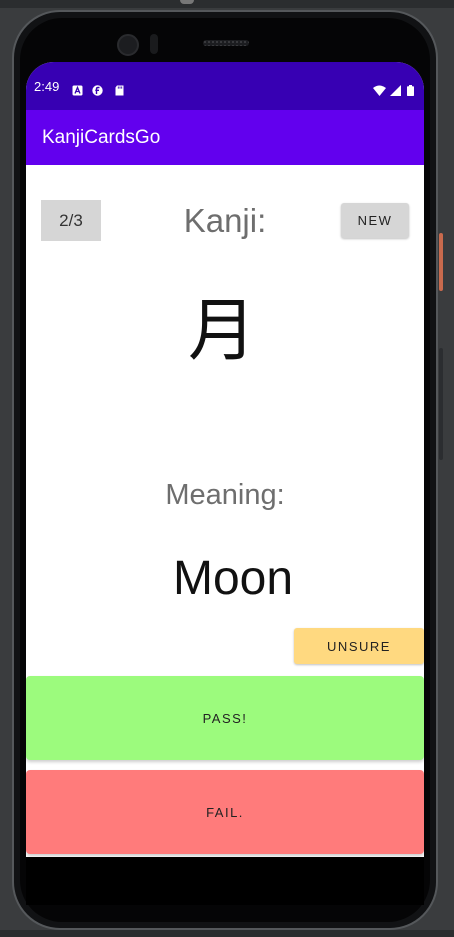  What do you see at coordinates (441, 262) in the screenshot?
I see `power-button` at bounding box center [441, 262].